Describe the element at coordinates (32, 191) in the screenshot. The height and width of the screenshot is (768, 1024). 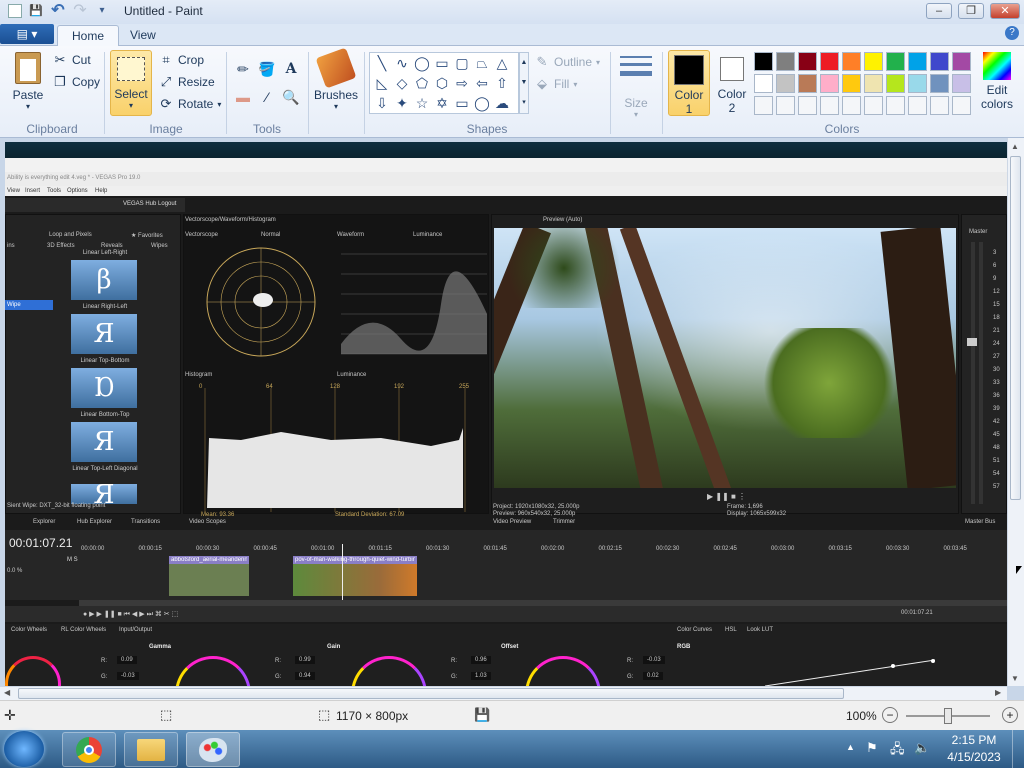
I see `menu-insert: Insert` at that location.